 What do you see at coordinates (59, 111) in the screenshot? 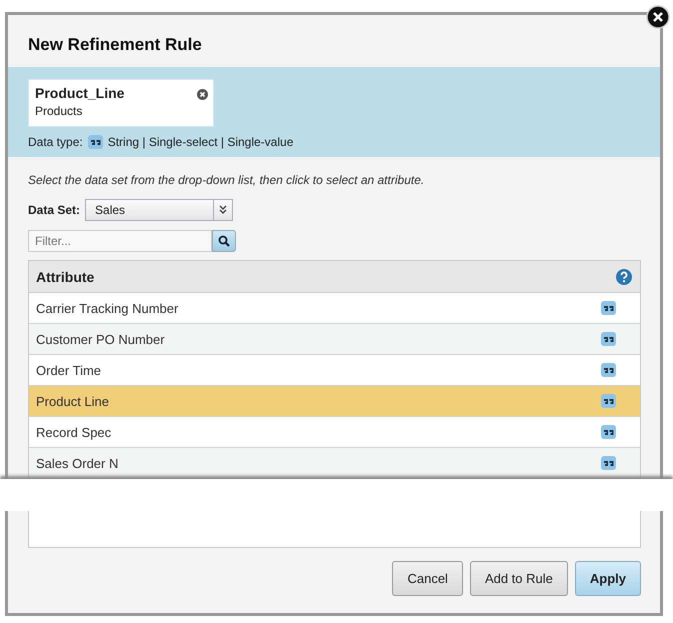
I see `attribute-subtitle: Products` at bounding box center [59, 111].